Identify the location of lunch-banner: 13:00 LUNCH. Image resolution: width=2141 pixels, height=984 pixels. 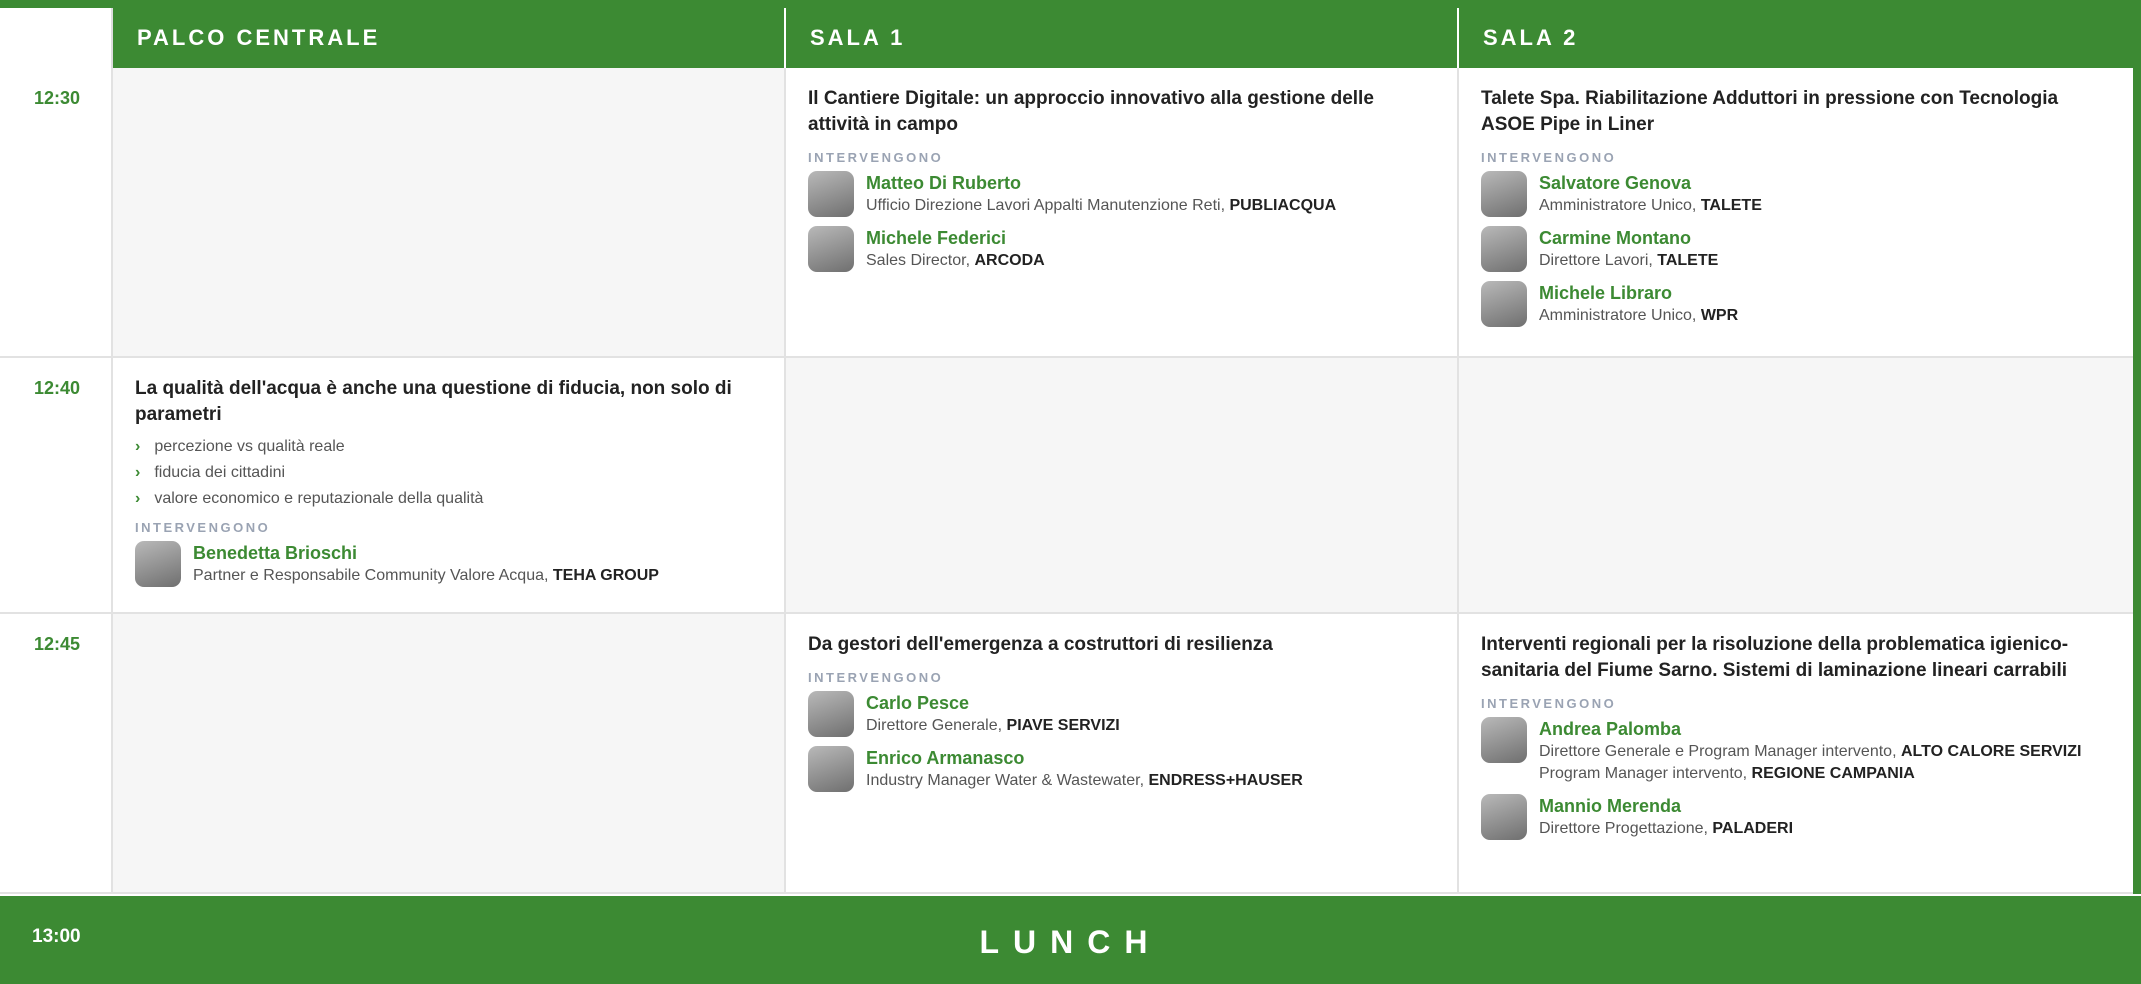
(1070, 939).